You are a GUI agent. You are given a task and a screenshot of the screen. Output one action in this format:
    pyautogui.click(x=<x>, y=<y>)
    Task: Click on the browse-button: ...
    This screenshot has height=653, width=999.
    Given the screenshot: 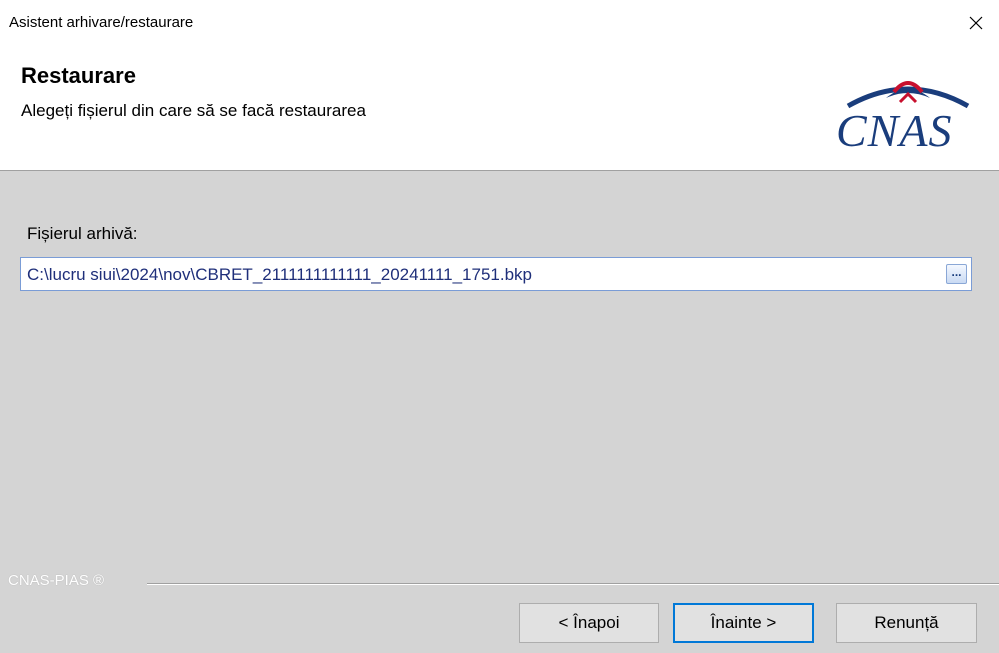 What is the action you would take?
    pyautogui.click(x=956, y=274)
    